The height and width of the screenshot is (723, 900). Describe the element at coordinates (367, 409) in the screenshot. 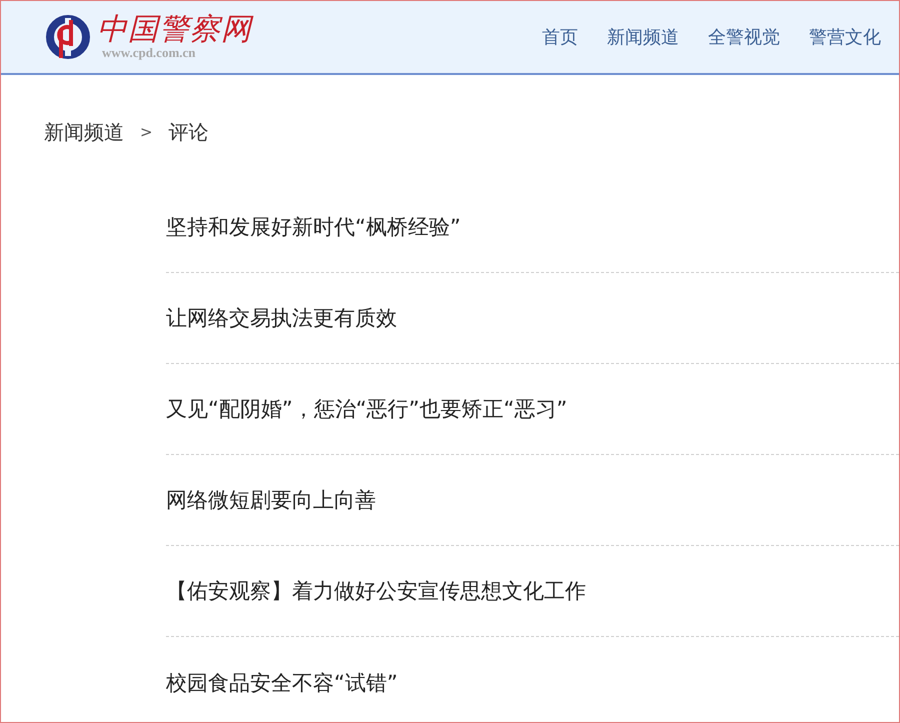

I see `article-link: 又见“配阴婚”，惩治“恶行”也要矫正“恶习”` at that location.